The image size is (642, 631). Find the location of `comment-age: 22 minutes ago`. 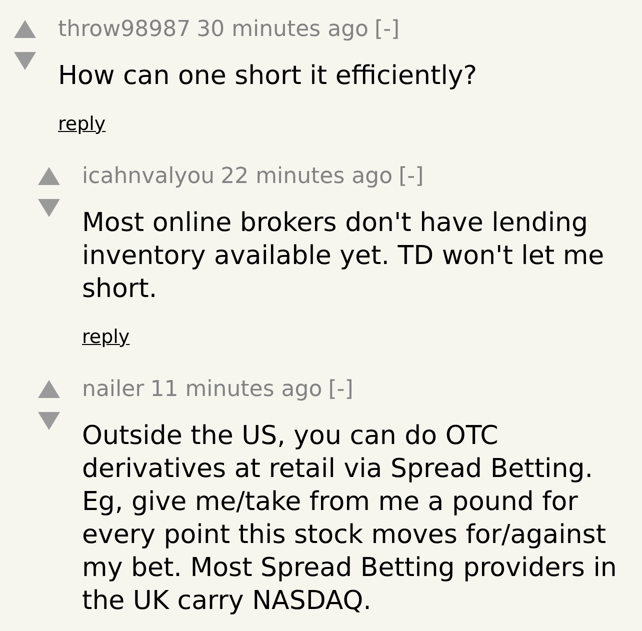

comment-age: 22 minutes ago is located at coordinates (306, 177).